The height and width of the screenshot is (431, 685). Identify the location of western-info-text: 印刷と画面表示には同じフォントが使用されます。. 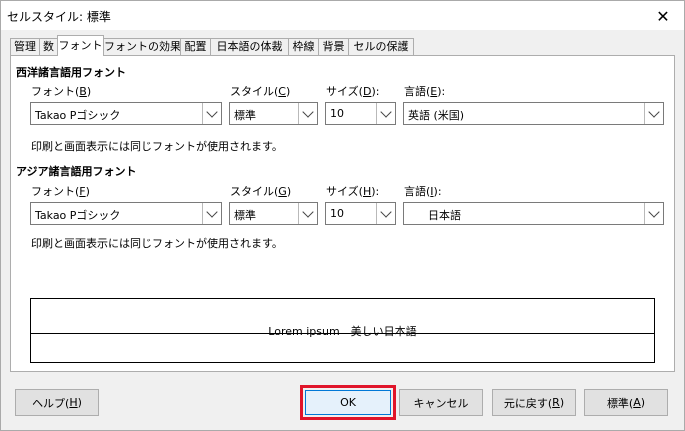
(157, 146).